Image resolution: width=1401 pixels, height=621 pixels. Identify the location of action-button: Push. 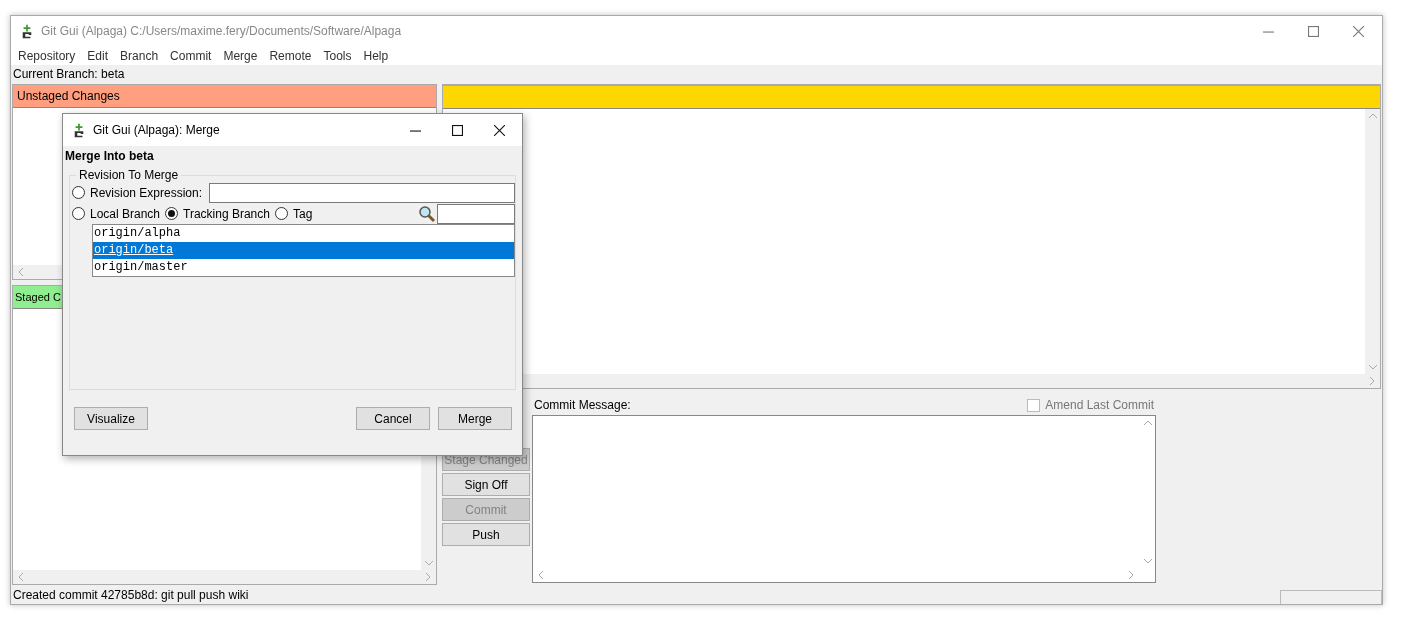
(486, 534).